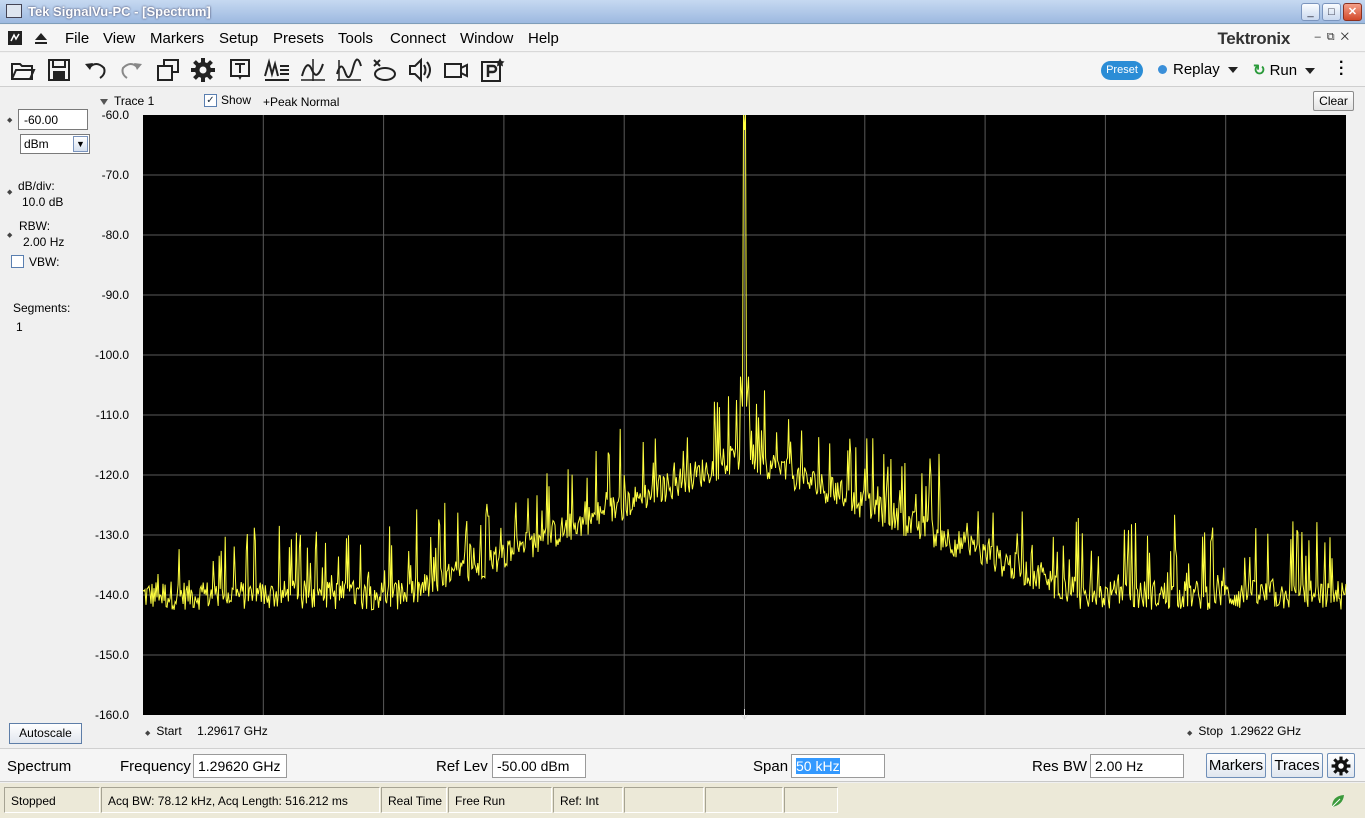  What do you see at coordinates (1352, 12) in the screenshot?
I see `close-button: ✕` at bounding box center [1352, 12].